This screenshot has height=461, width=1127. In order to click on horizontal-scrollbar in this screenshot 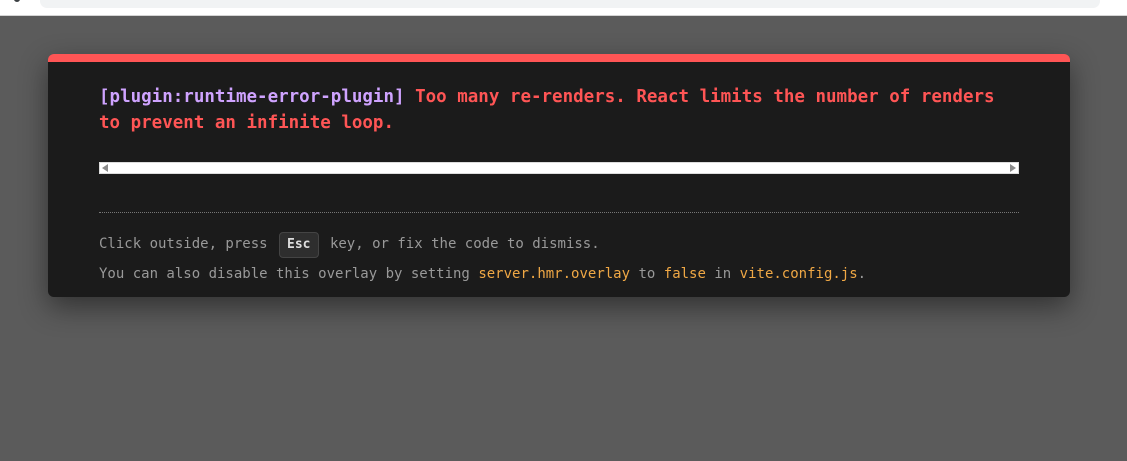, I will do `click(559, 168)`.